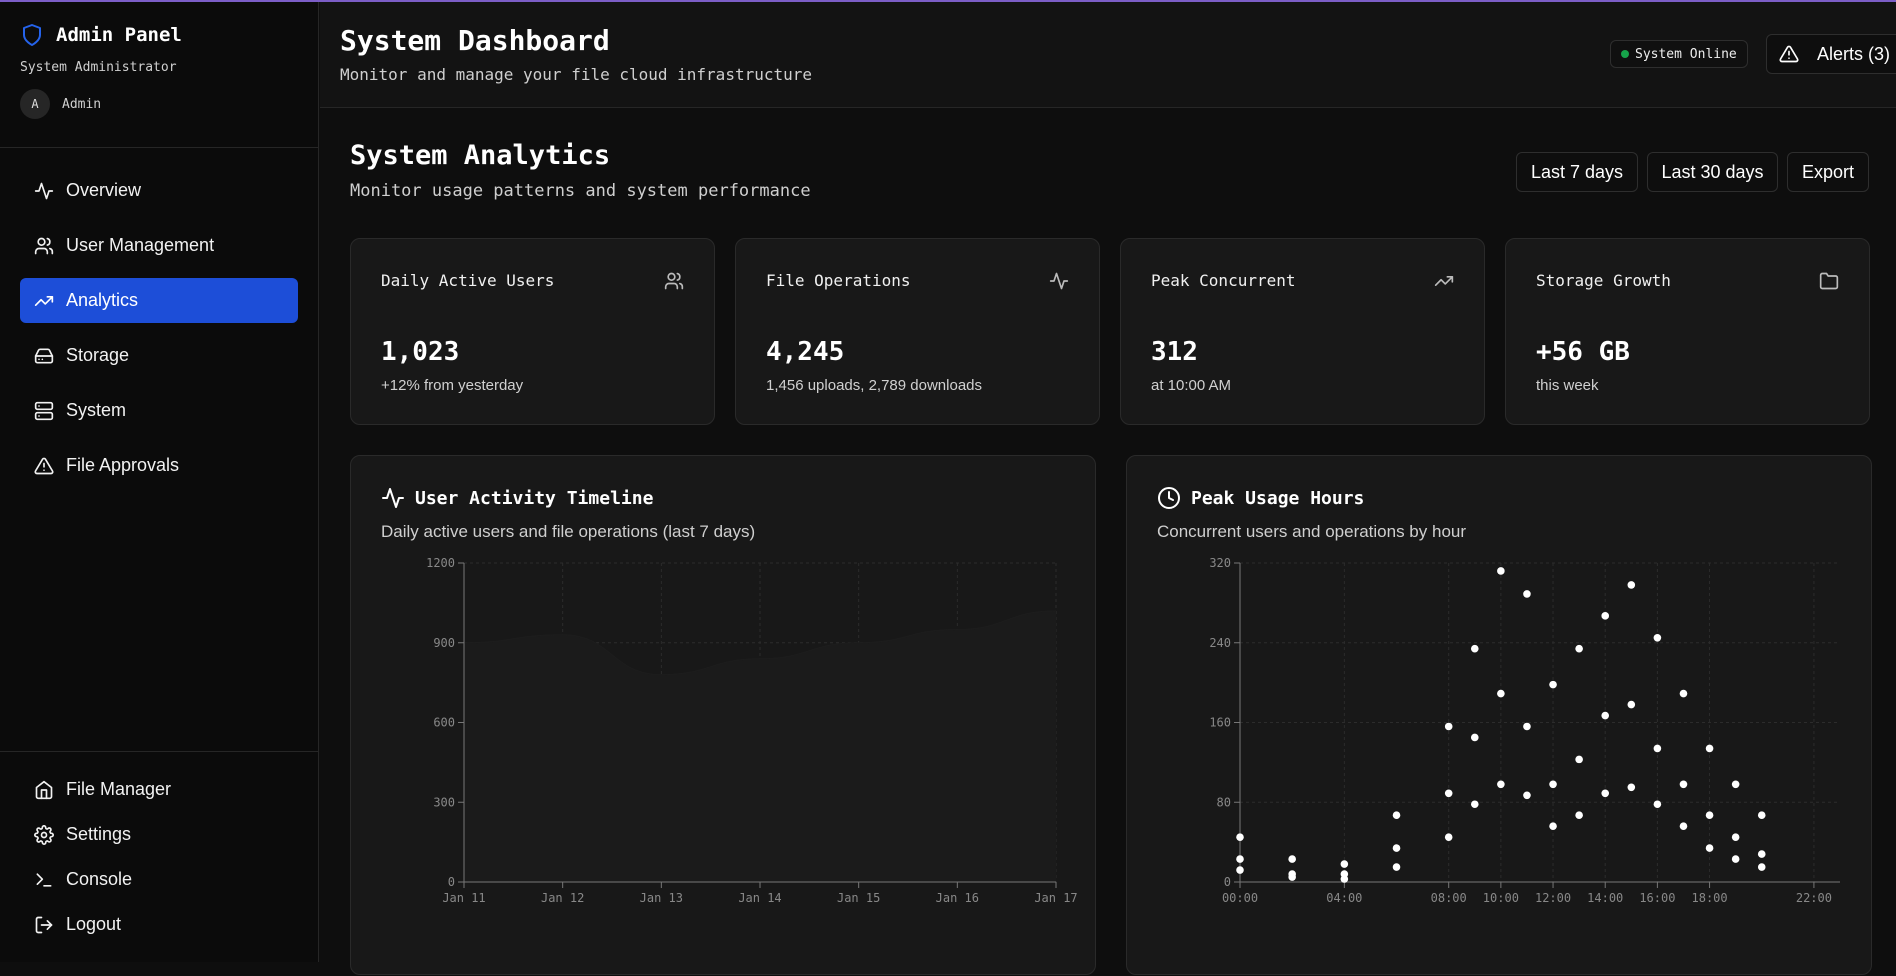  What do you see at coordinates (957, 898) in the screenshot?
I see `x-tick-label: Jan 16` at bounding box center [957, 898].